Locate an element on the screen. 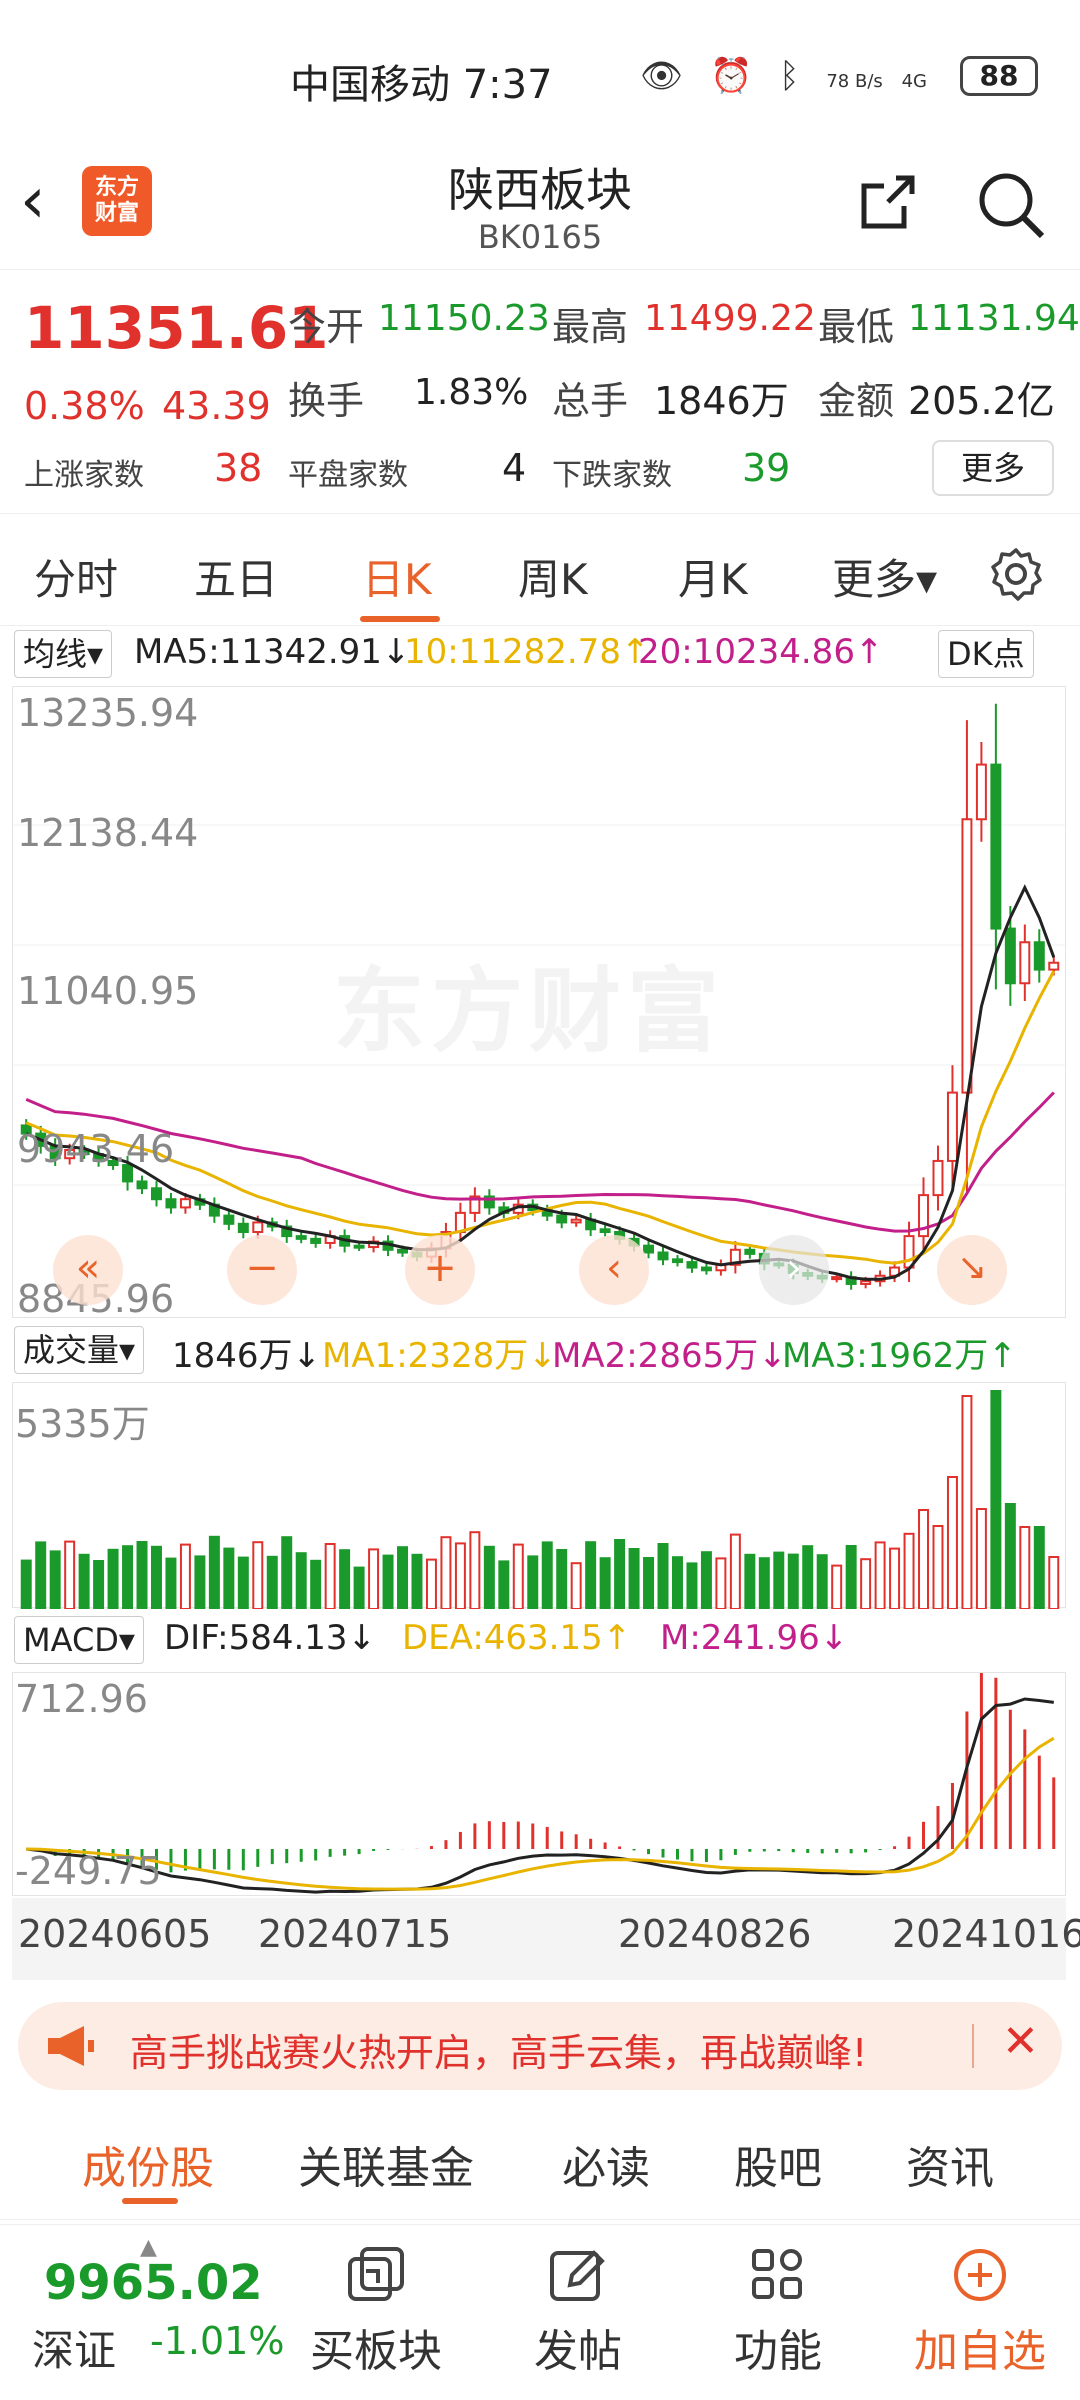 This screenshot has width=1080, height=2400. volume-selector: 成交量▾ is located at coordinates (79, 1350).